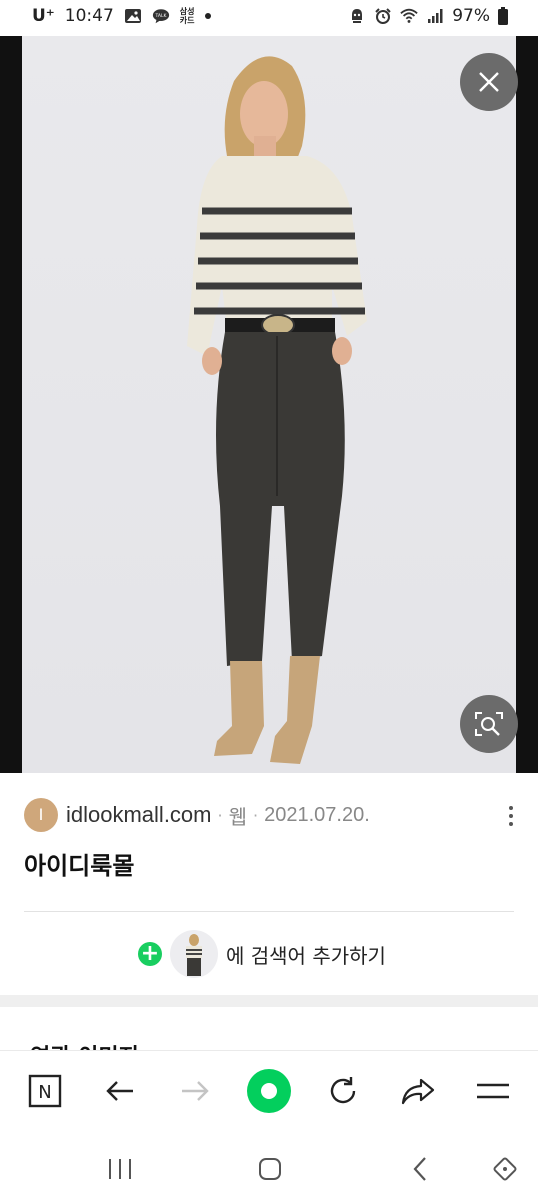 This screenshot has height=1200, width=538. I want to click on source-row: I idlookmall.com · 웹 · 2021.07.20., so click(197, 815).